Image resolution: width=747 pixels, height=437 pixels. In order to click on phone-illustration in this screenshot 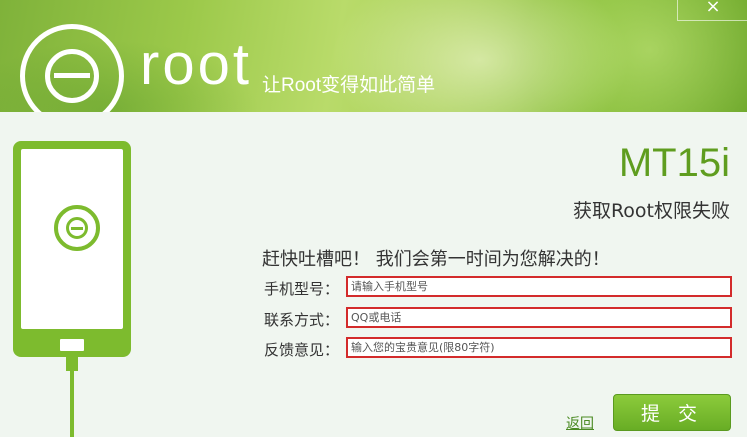, I will do `click(72, 249)`.